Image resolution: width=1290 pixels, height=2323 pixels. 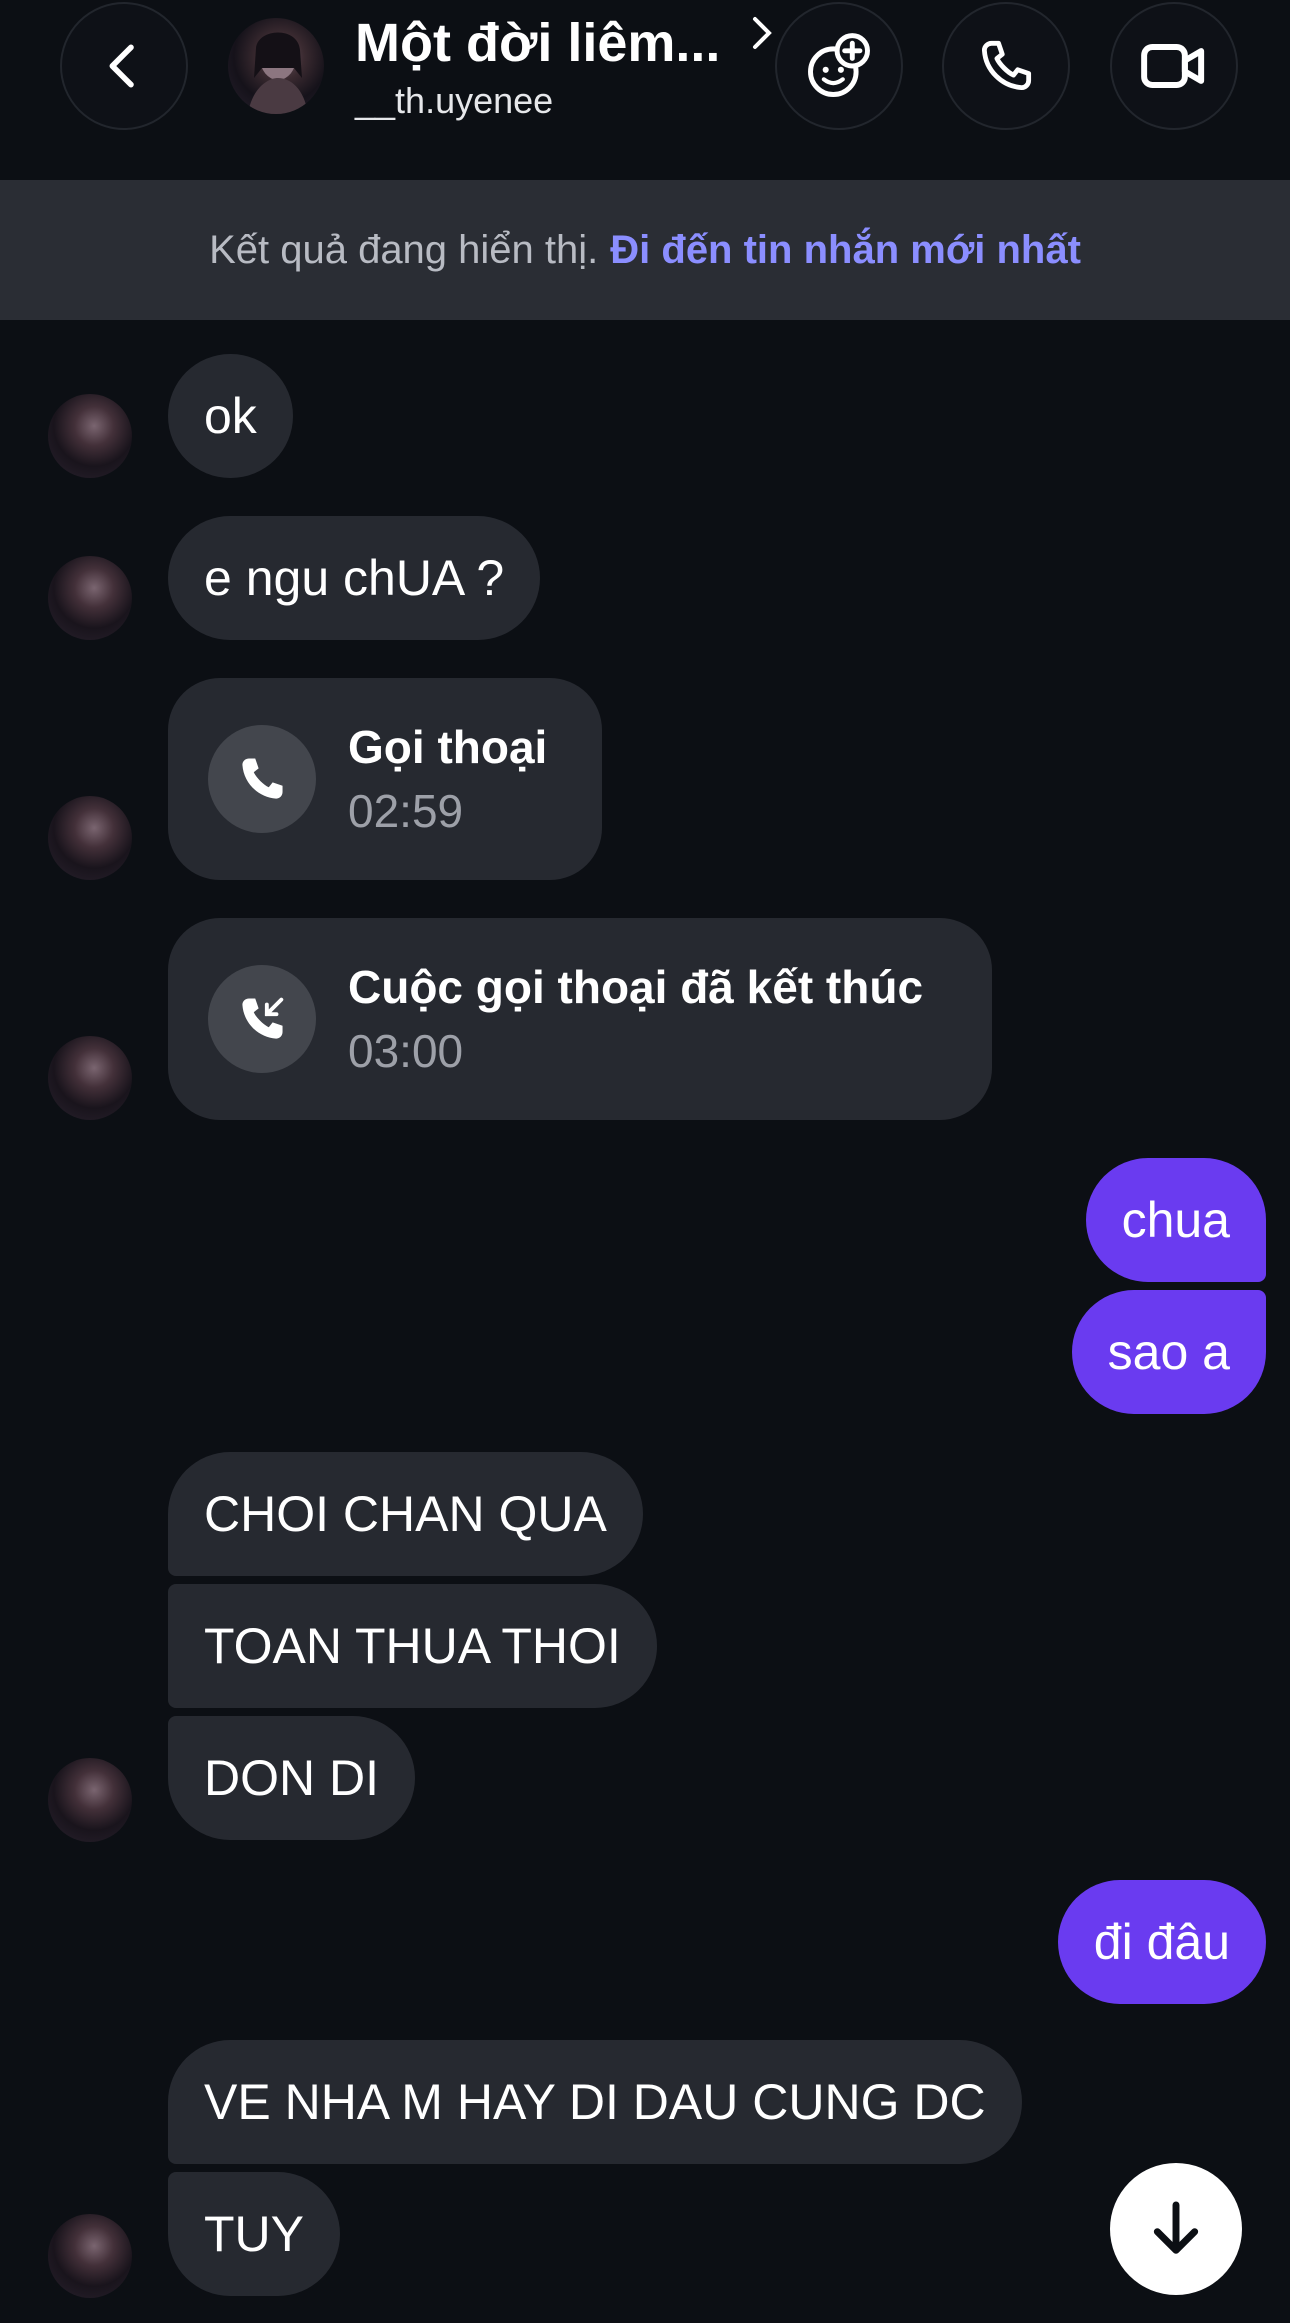 I want to click on message-bubble: ok, so click(x=230, y=416).